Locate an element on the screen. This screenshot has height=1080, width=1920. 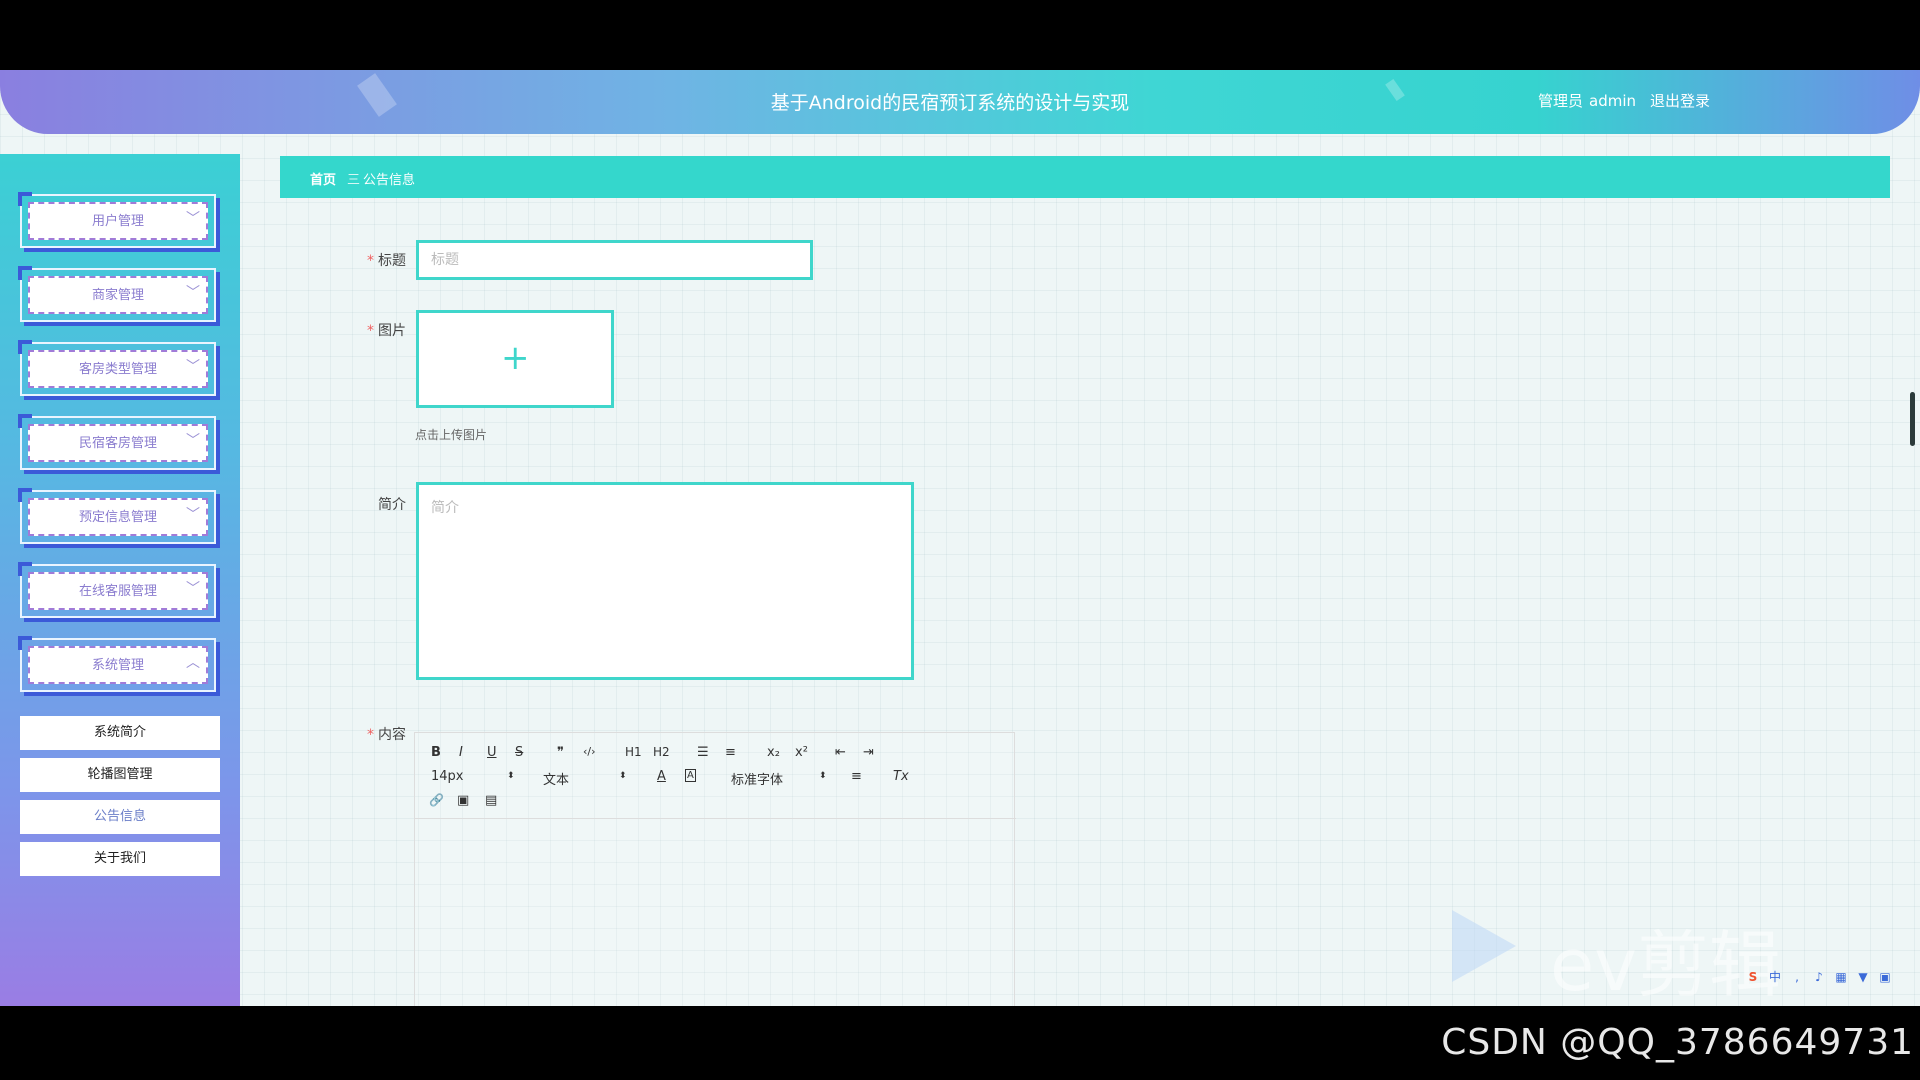
bold-button: B is located at coordinates (436, 752).